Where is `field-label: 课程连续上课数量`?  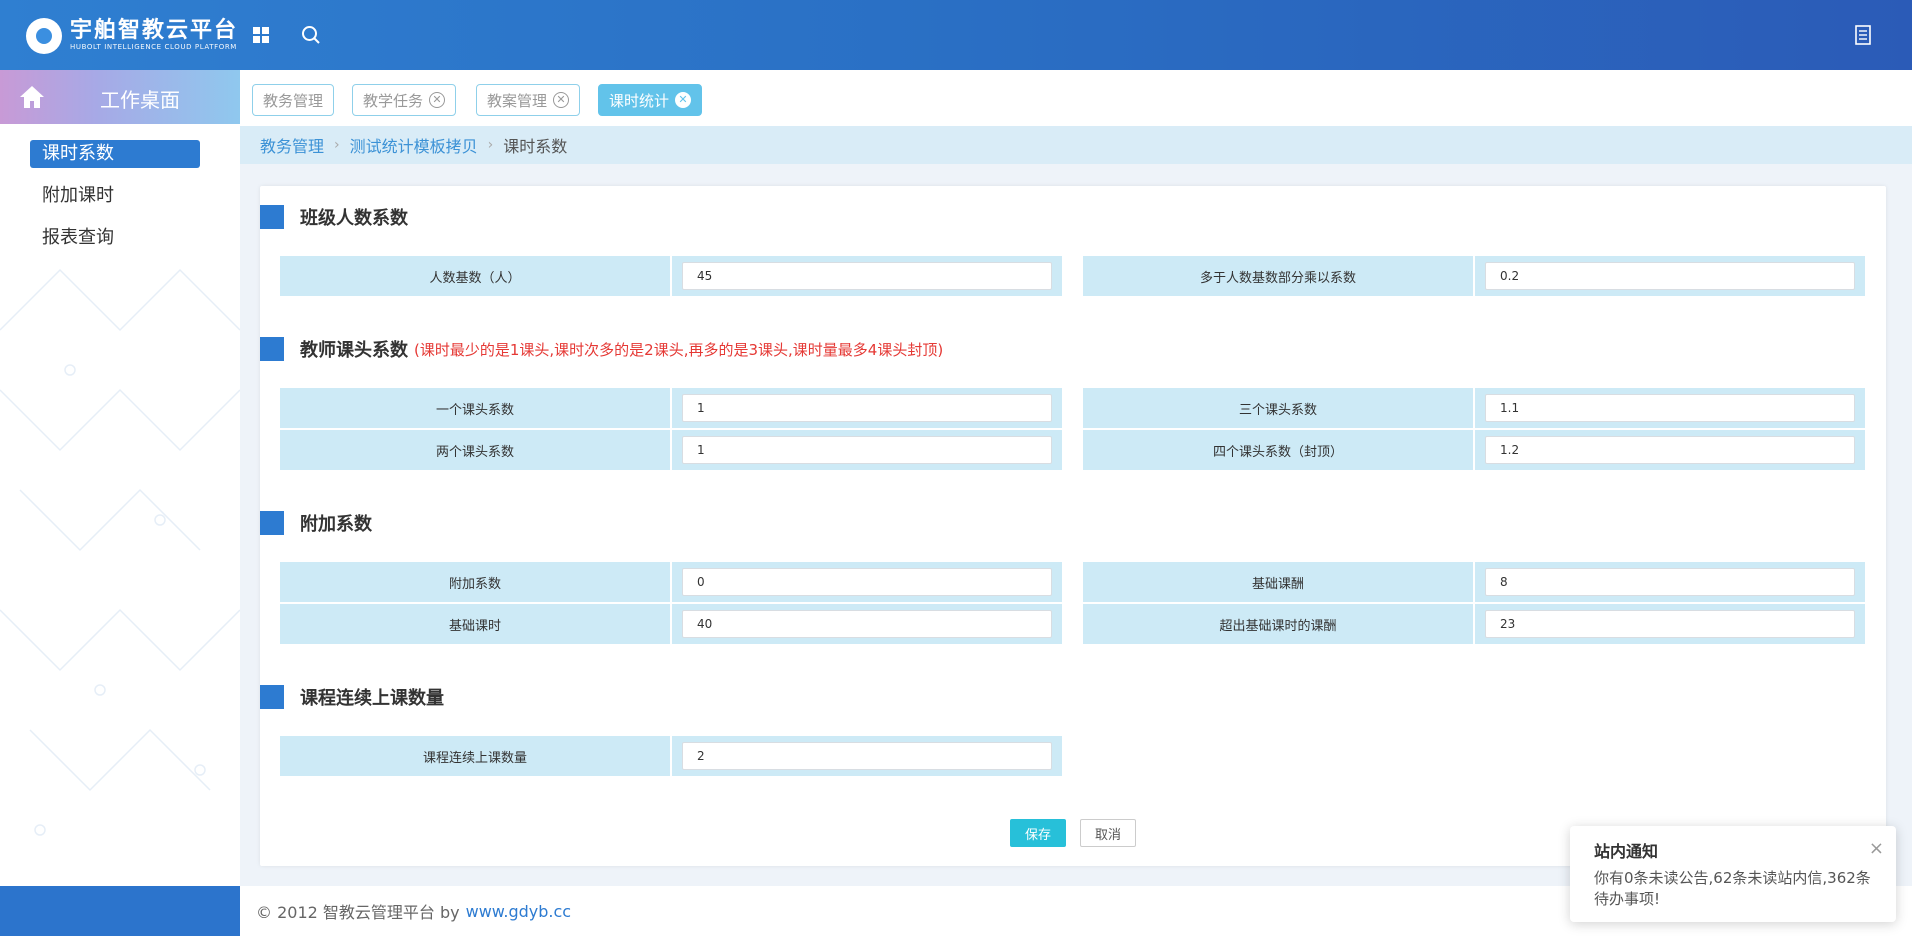 field-label: 课程连续上课数量 is located at coordinates (475, 756).